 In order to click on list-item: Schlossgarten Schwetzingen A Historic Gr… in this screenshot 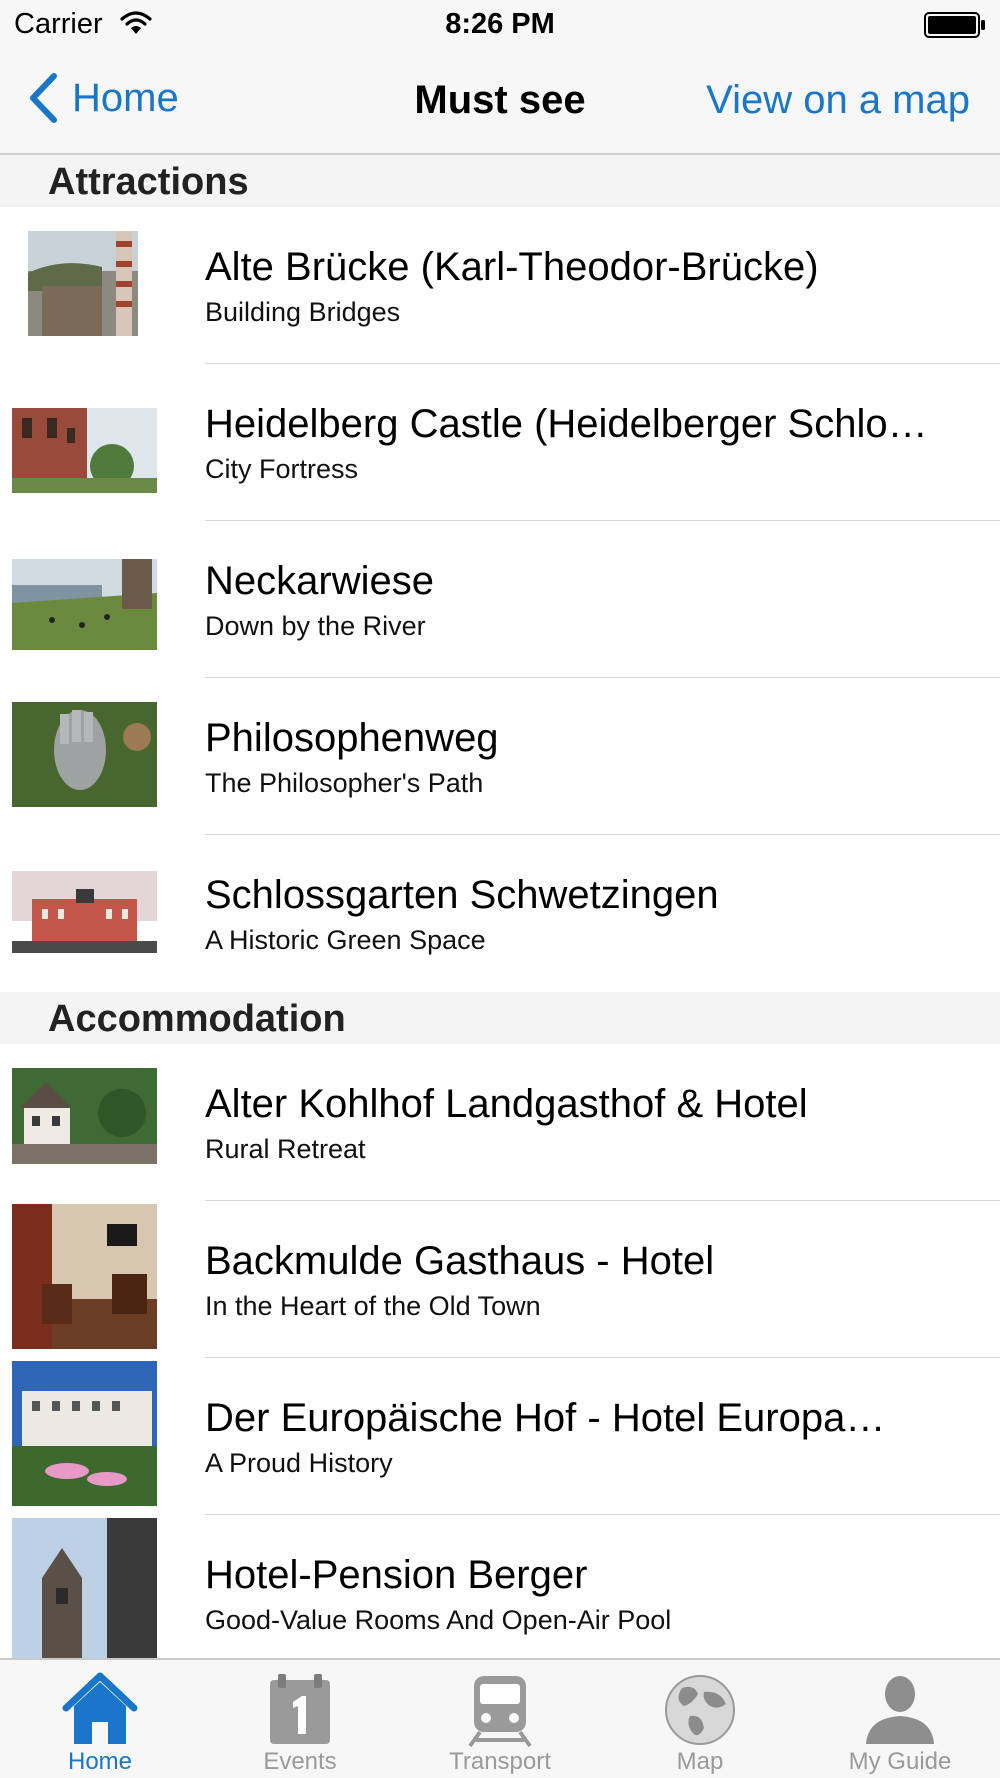, I will do `click(500, 913)`.